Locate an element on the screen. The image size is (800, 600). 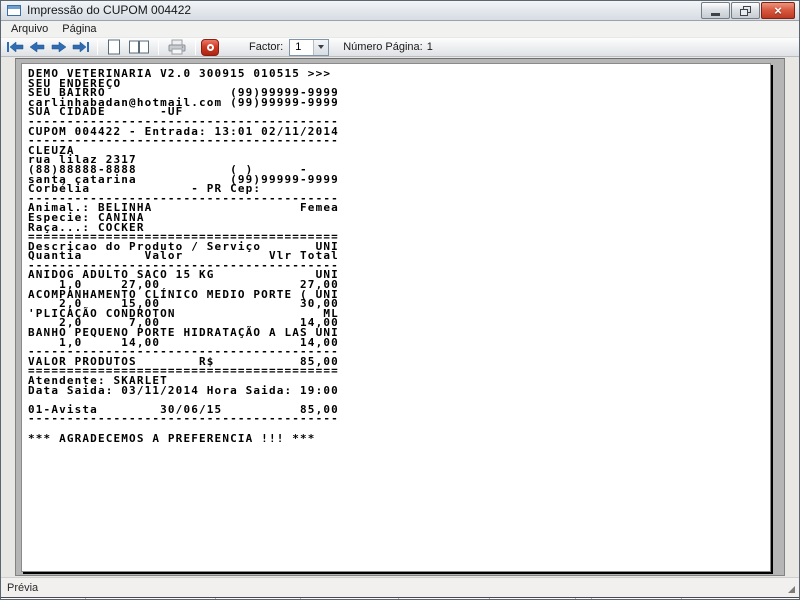
chevron-down-icon is located at coordinates (321, 47).